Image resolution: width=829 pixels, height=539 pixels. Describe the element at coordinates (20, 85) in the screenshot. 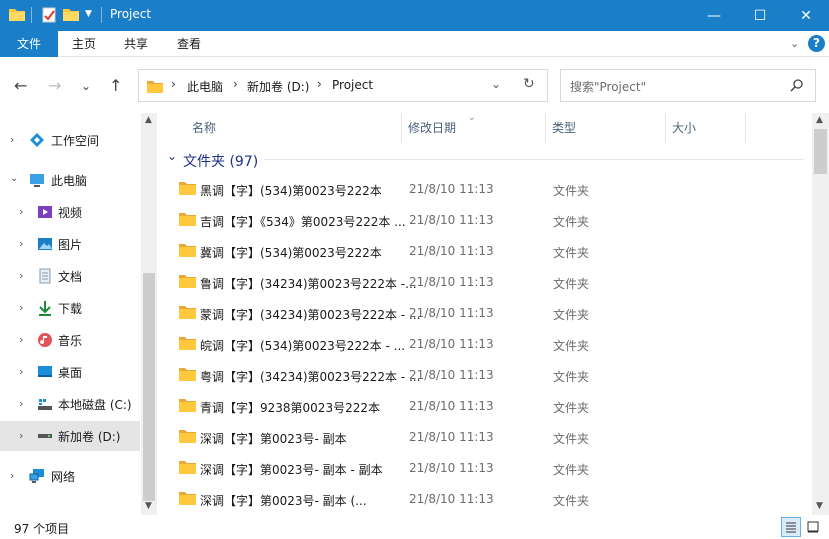

I see `back-button: ←` at that location.